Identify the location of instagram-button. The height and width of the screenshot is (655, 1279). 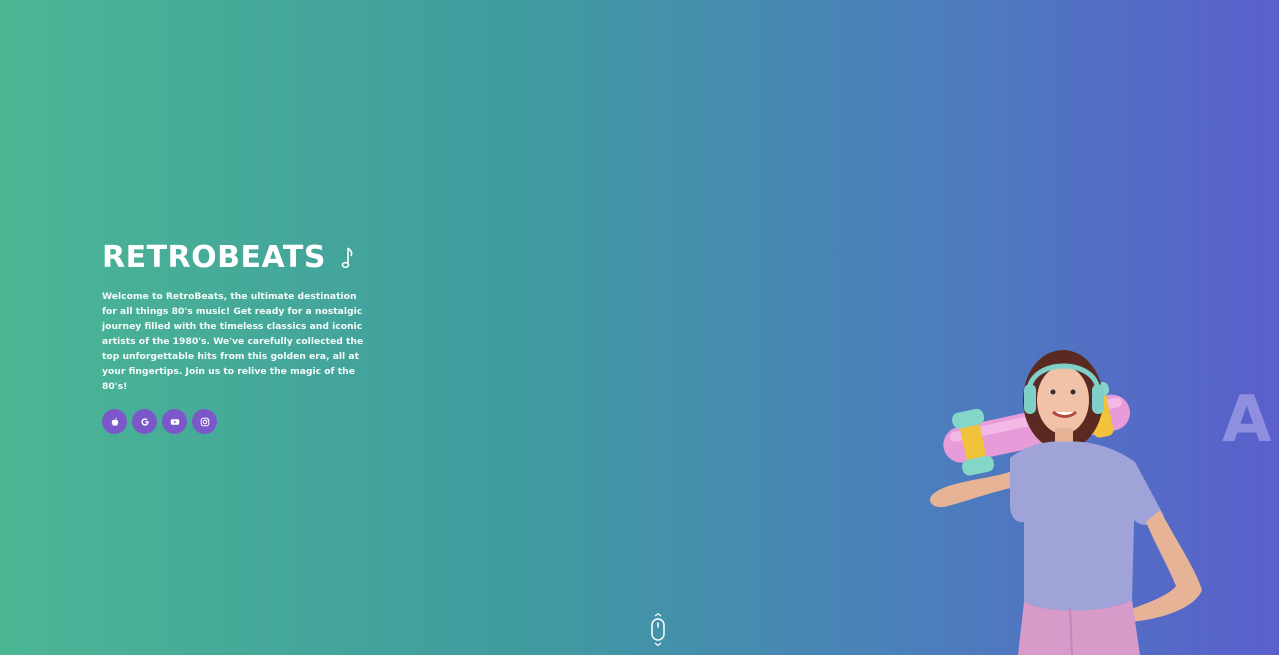
(204, 421).